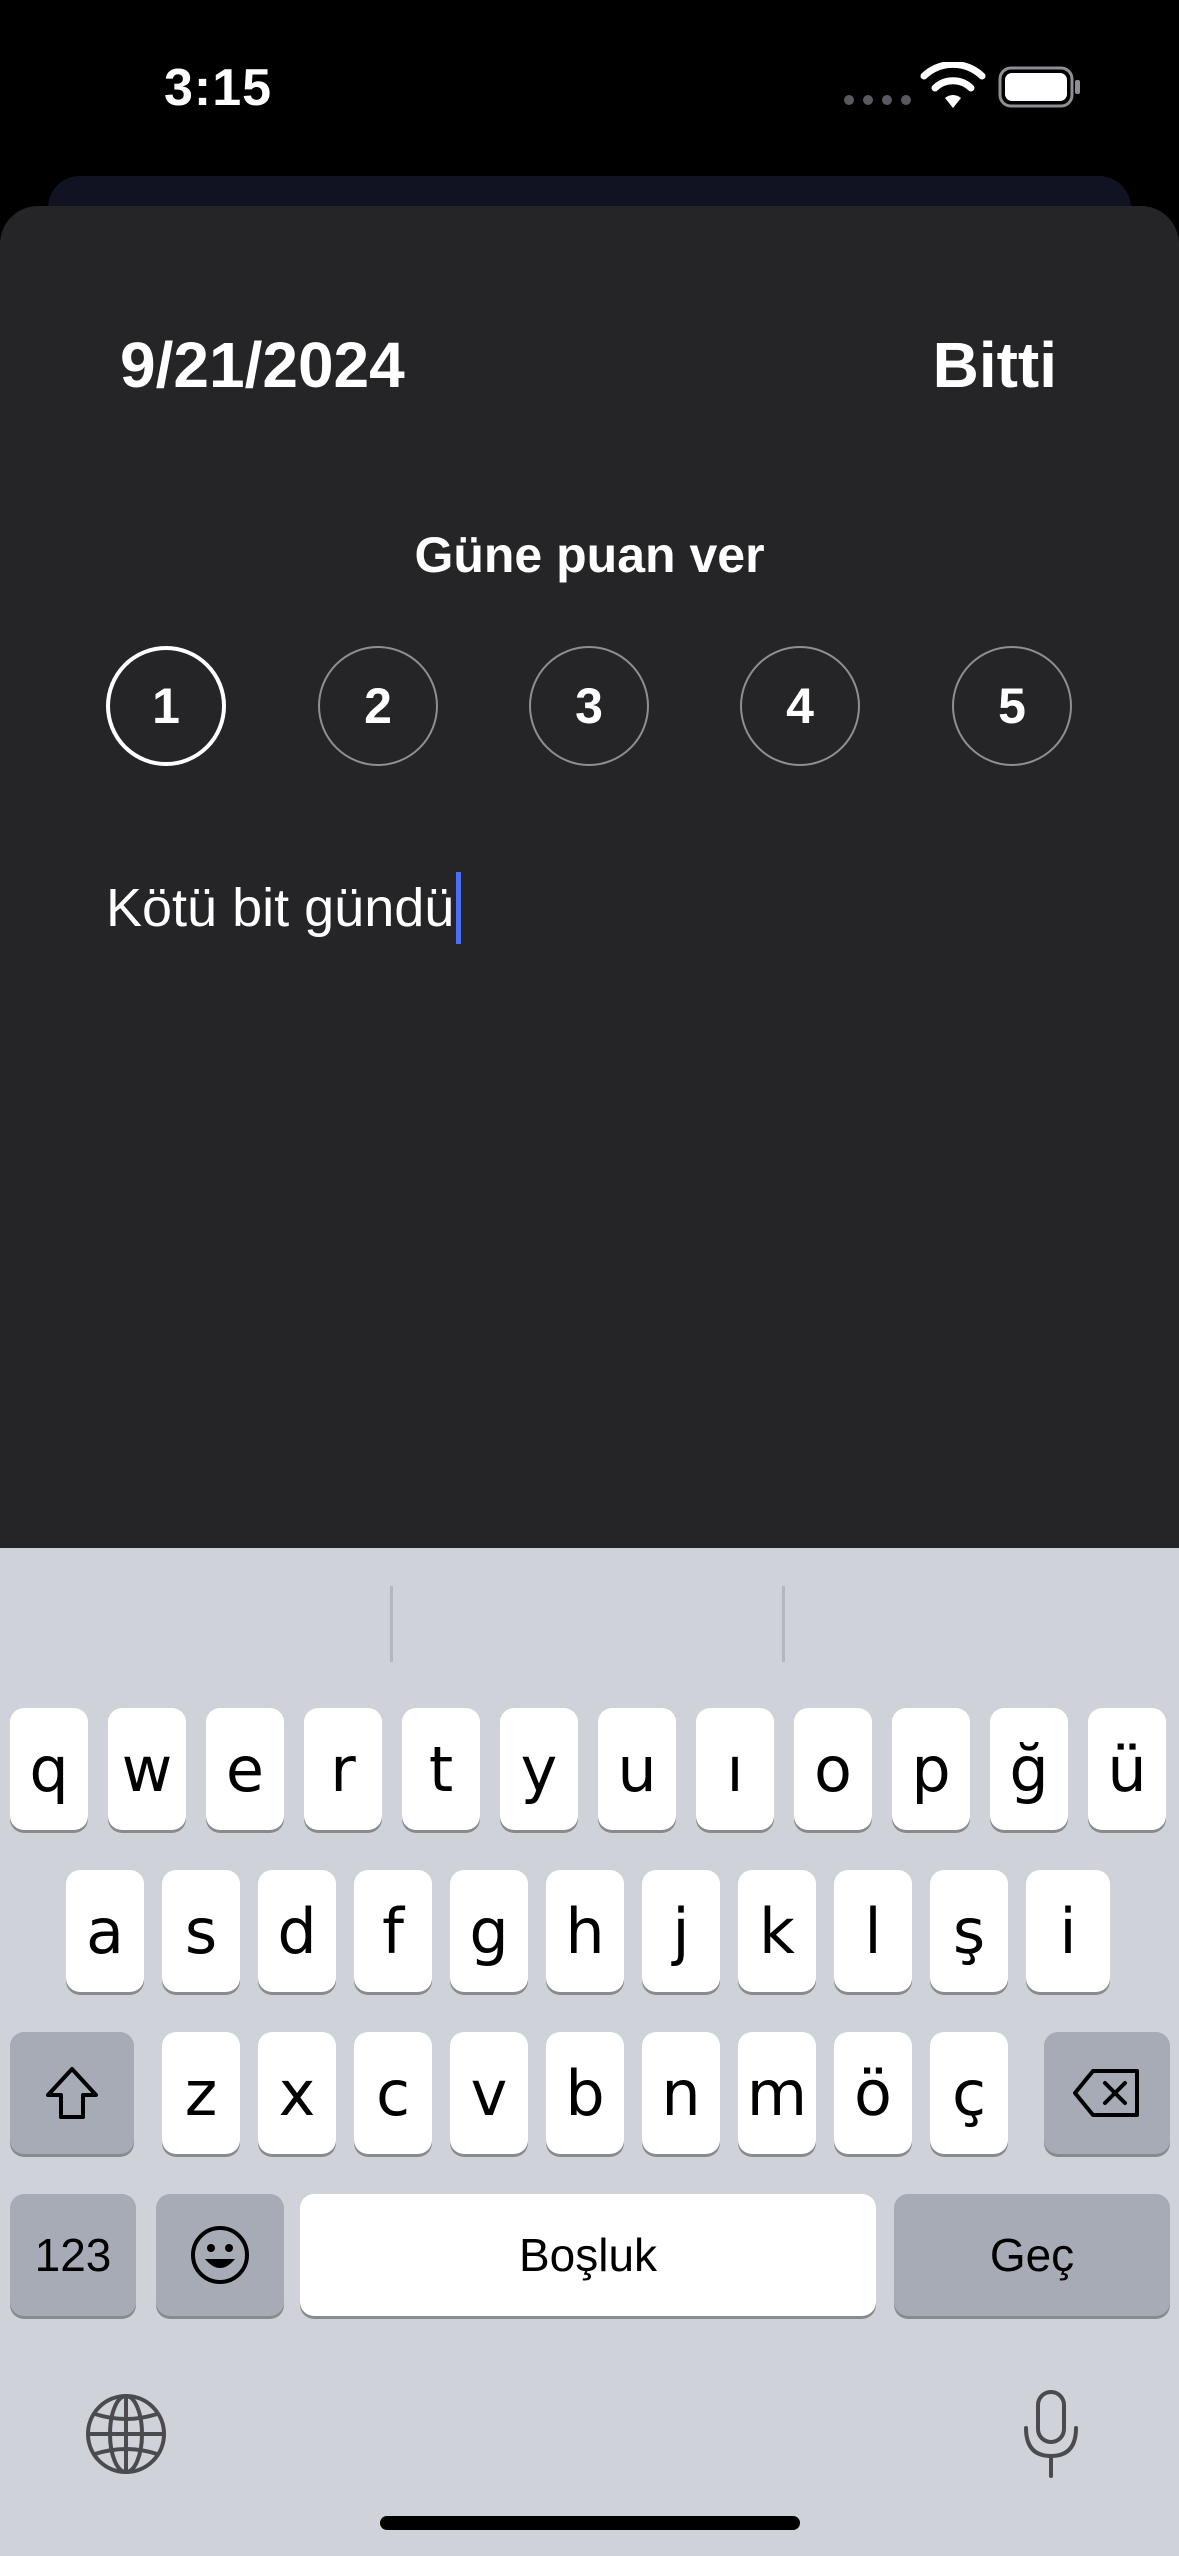  Describe the element at coordinates (585, 2093) in the screenshot. I see `key-b: b` at that location.